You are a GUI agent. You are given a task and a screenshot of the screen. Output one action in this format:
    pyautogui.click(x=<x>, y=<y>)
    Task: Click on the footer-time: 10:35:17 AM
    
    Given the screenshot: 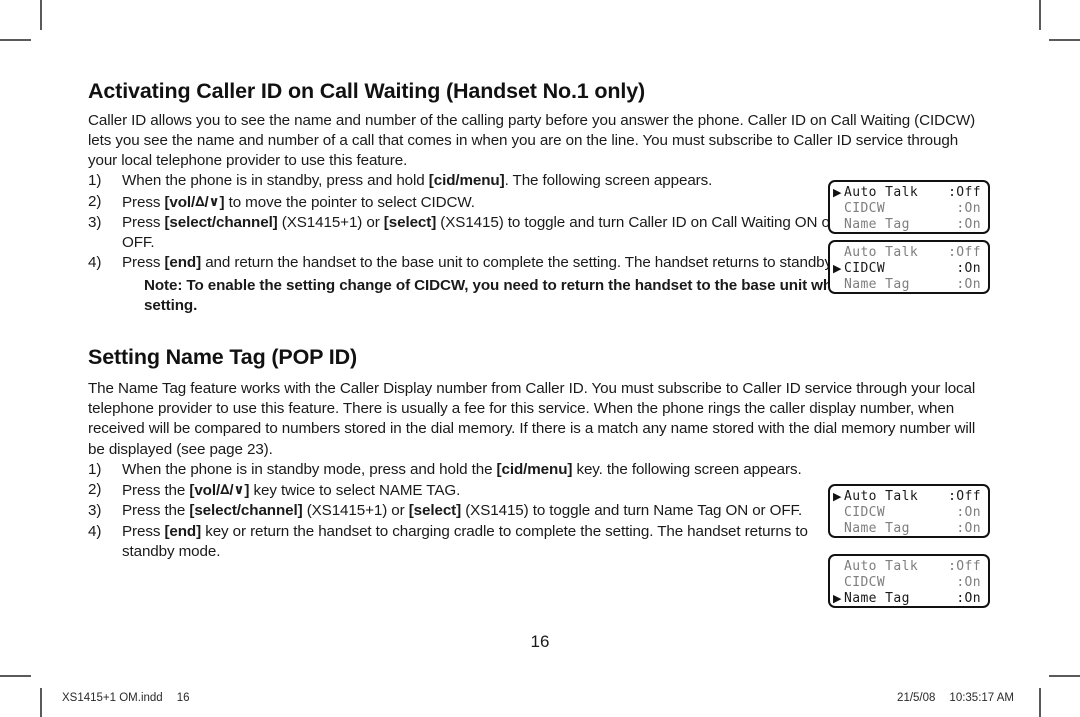 What is the action you would take?
    pyautogui.click(x=981, y=698)
    